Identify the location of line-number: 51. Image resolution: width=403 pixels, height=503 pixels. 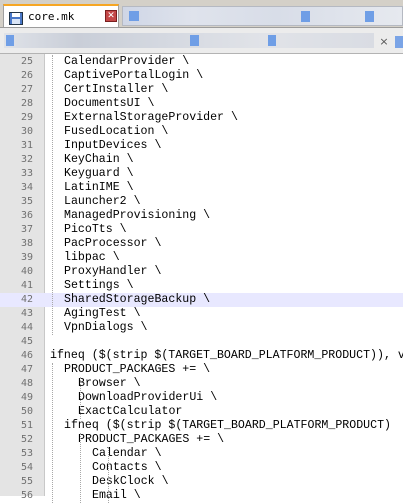
(26, 425).